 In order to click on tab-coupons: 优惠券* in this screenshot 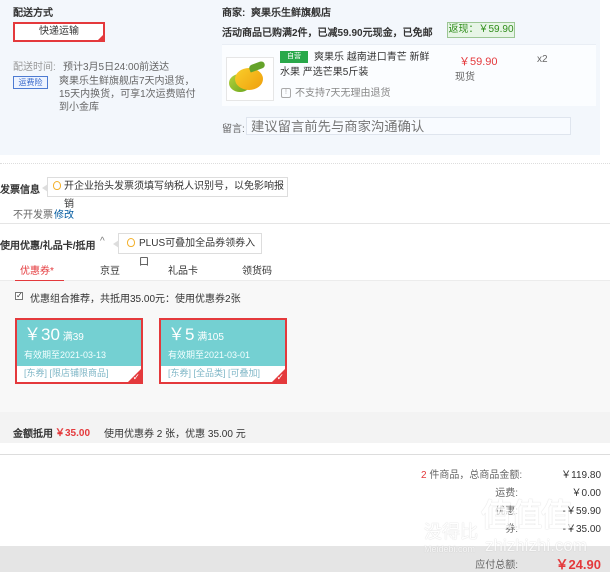, I will do `click(37, 269)`.